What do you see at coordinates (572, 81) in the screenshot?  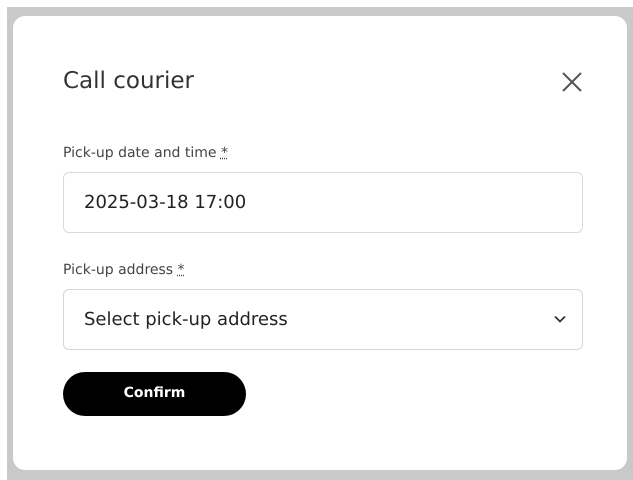 I see `close-button` at bounding box center [572, 81].